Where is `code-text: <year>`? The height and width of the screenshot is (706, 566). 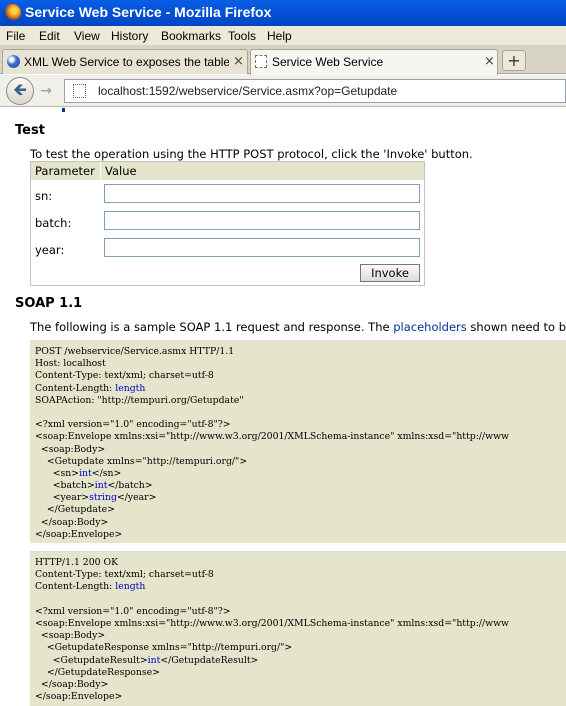
code-text: <year> is located at coordinates (62, 498).